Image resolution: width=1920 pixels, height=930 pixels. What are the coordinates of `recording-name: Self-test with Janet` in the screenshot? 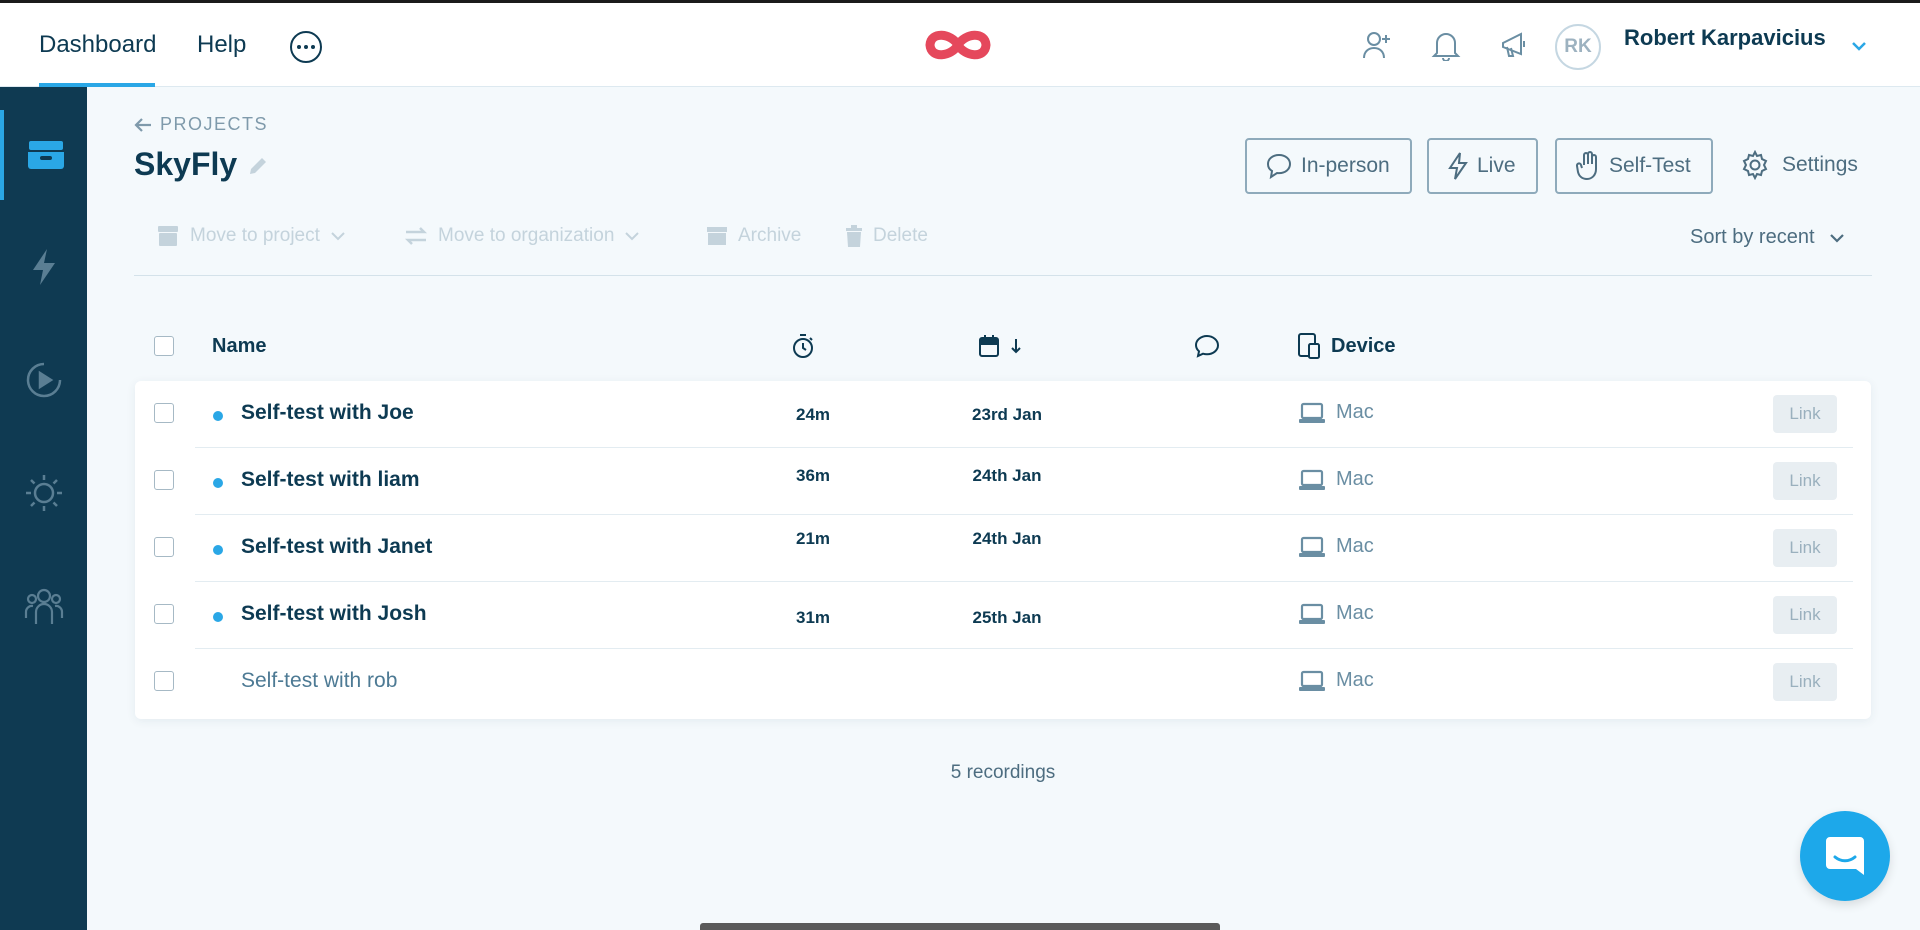 It's located at (336, 547).